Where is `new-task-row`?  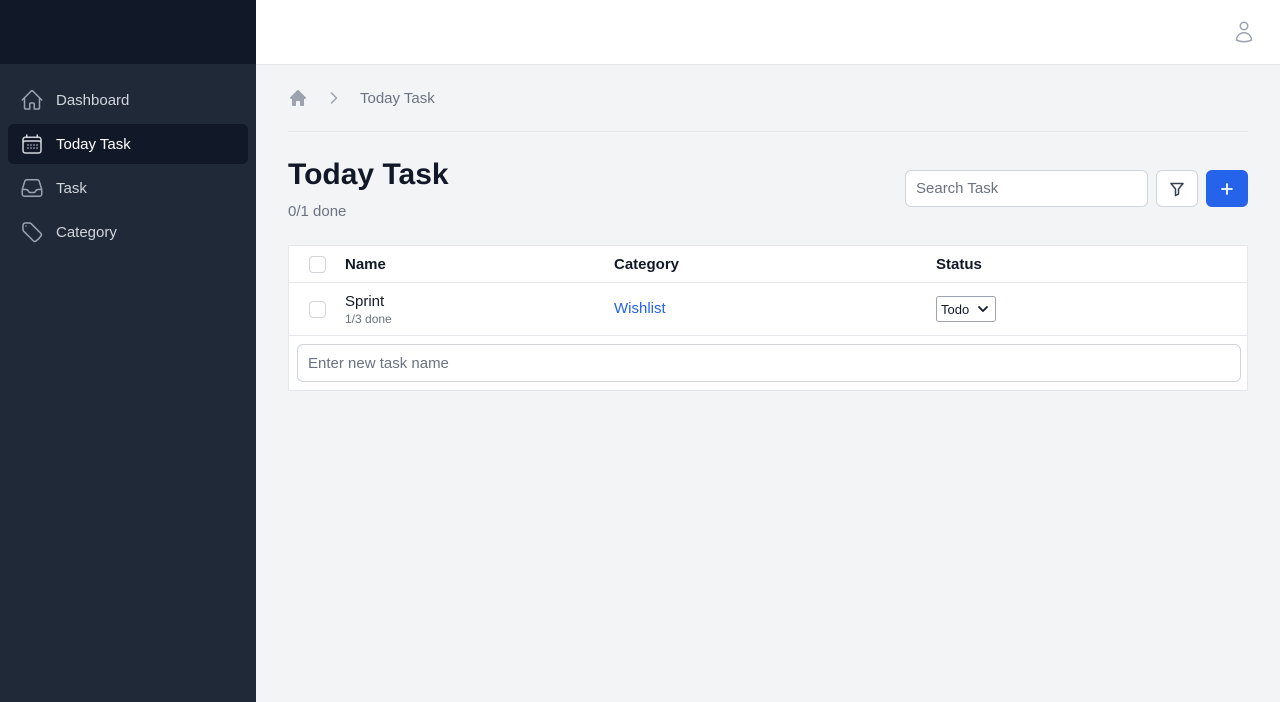 new-task-row is located at coordinates (768, 363).